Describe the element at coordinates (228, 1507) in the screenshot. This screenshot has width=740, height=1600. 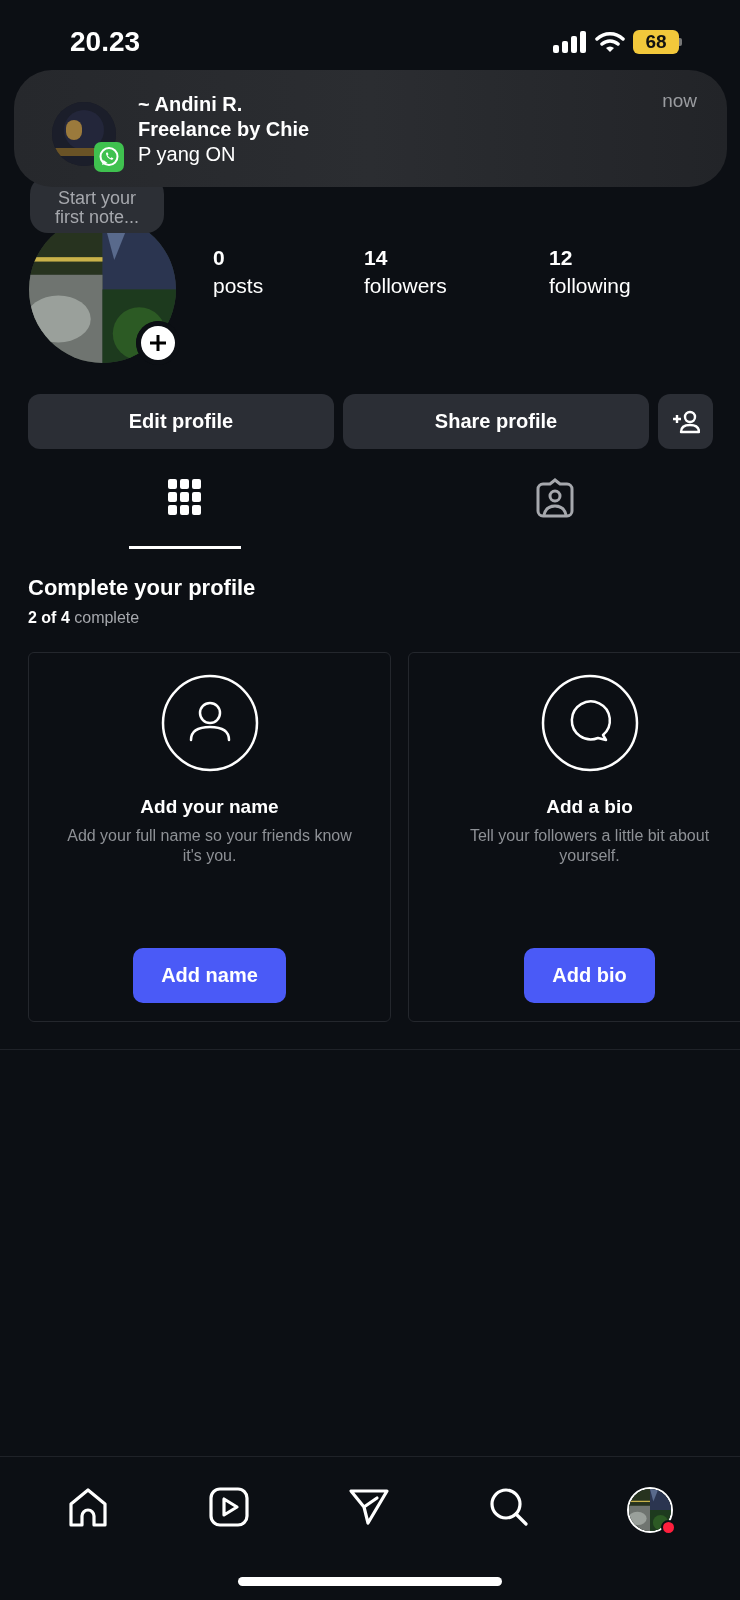
I see `play-icon` at that location.